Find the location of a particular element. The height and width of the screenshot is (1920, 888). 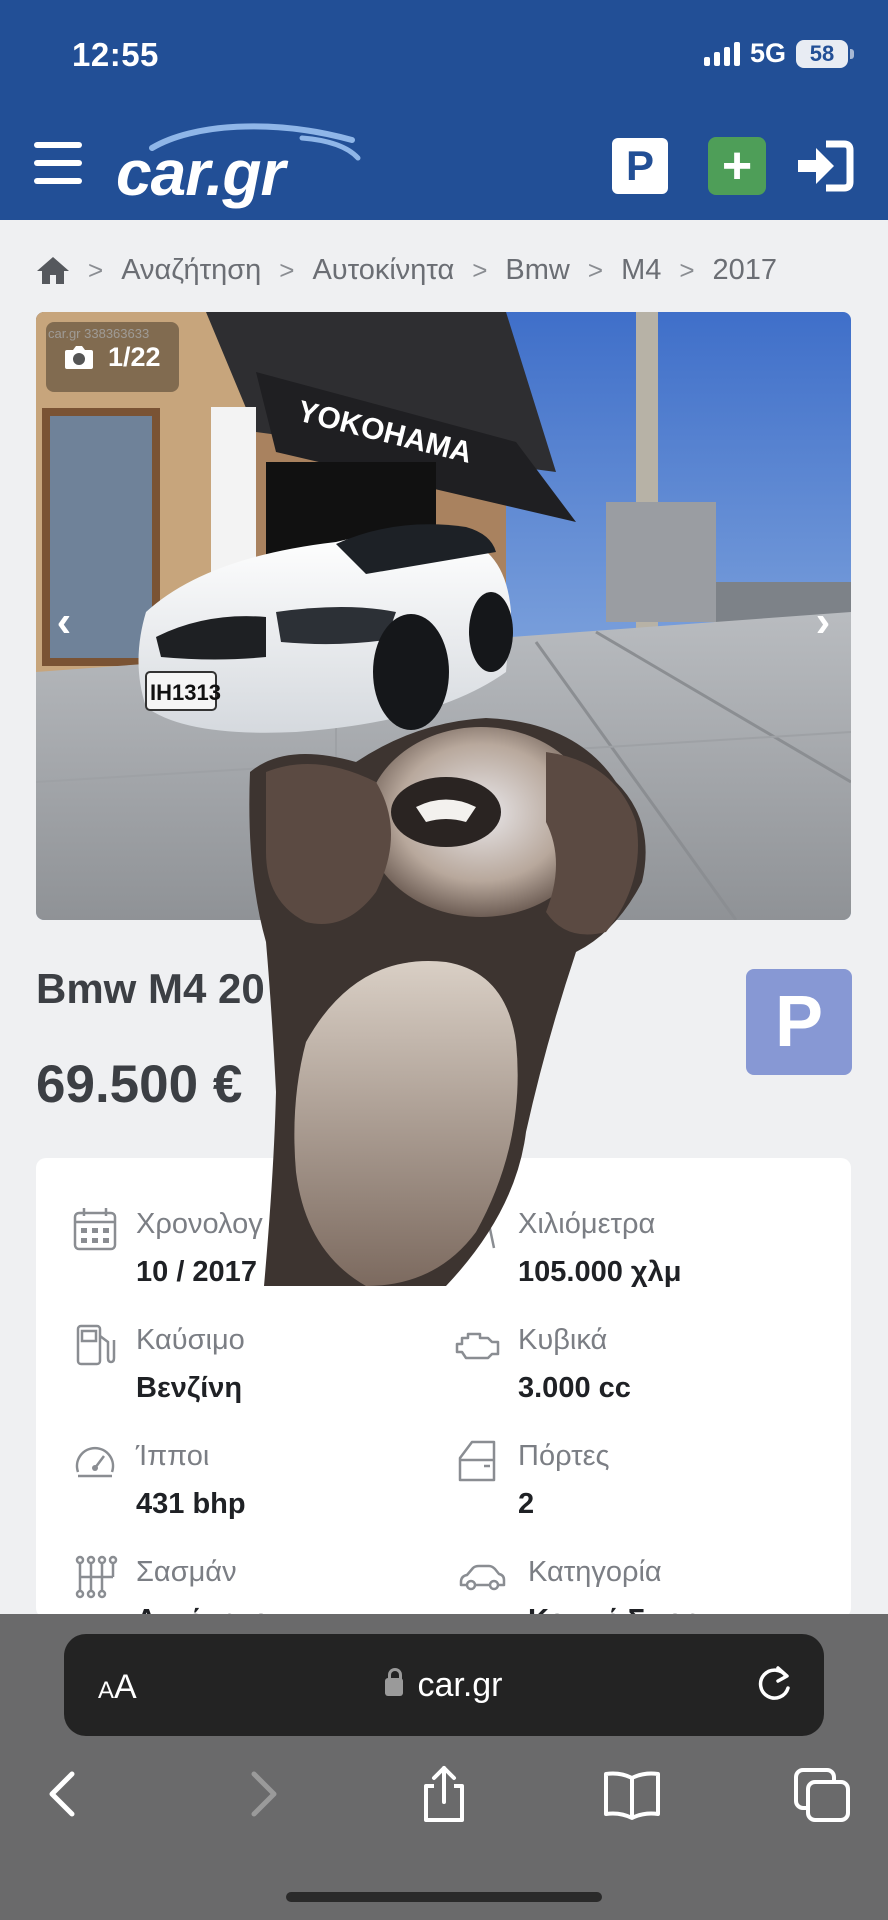

car-door-icon is located at coordinates (477, 1461).